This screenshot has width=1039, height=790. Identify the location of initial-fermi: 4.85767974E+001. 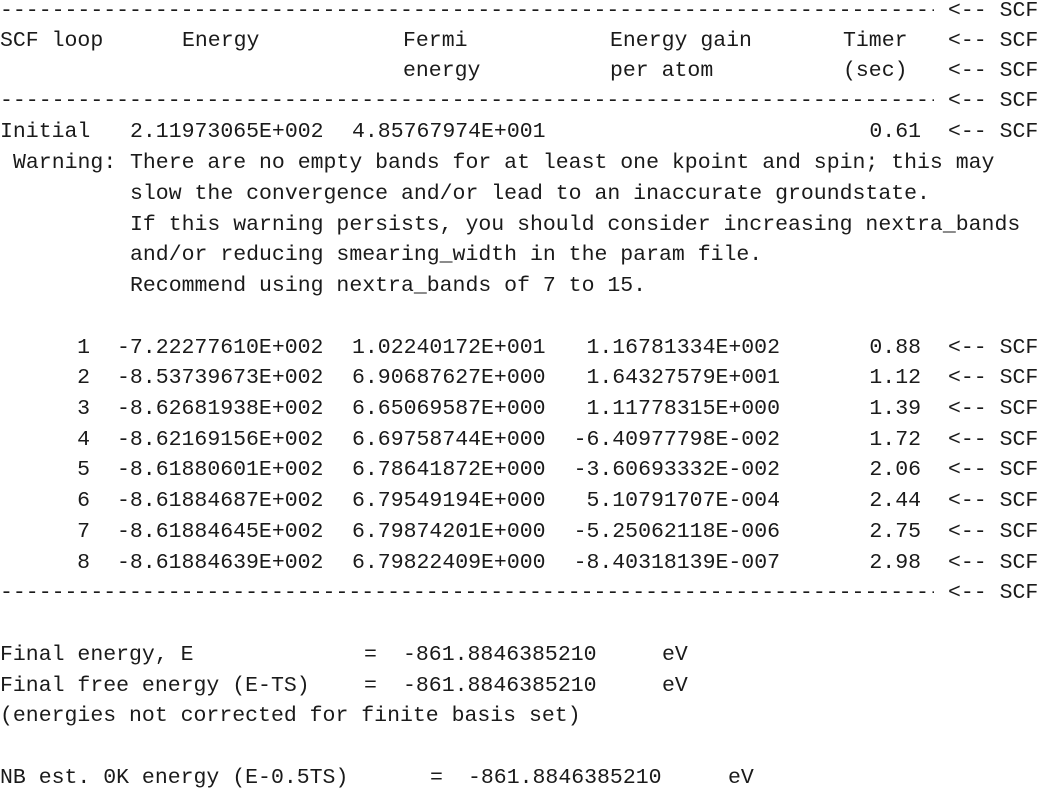
(449, 132).